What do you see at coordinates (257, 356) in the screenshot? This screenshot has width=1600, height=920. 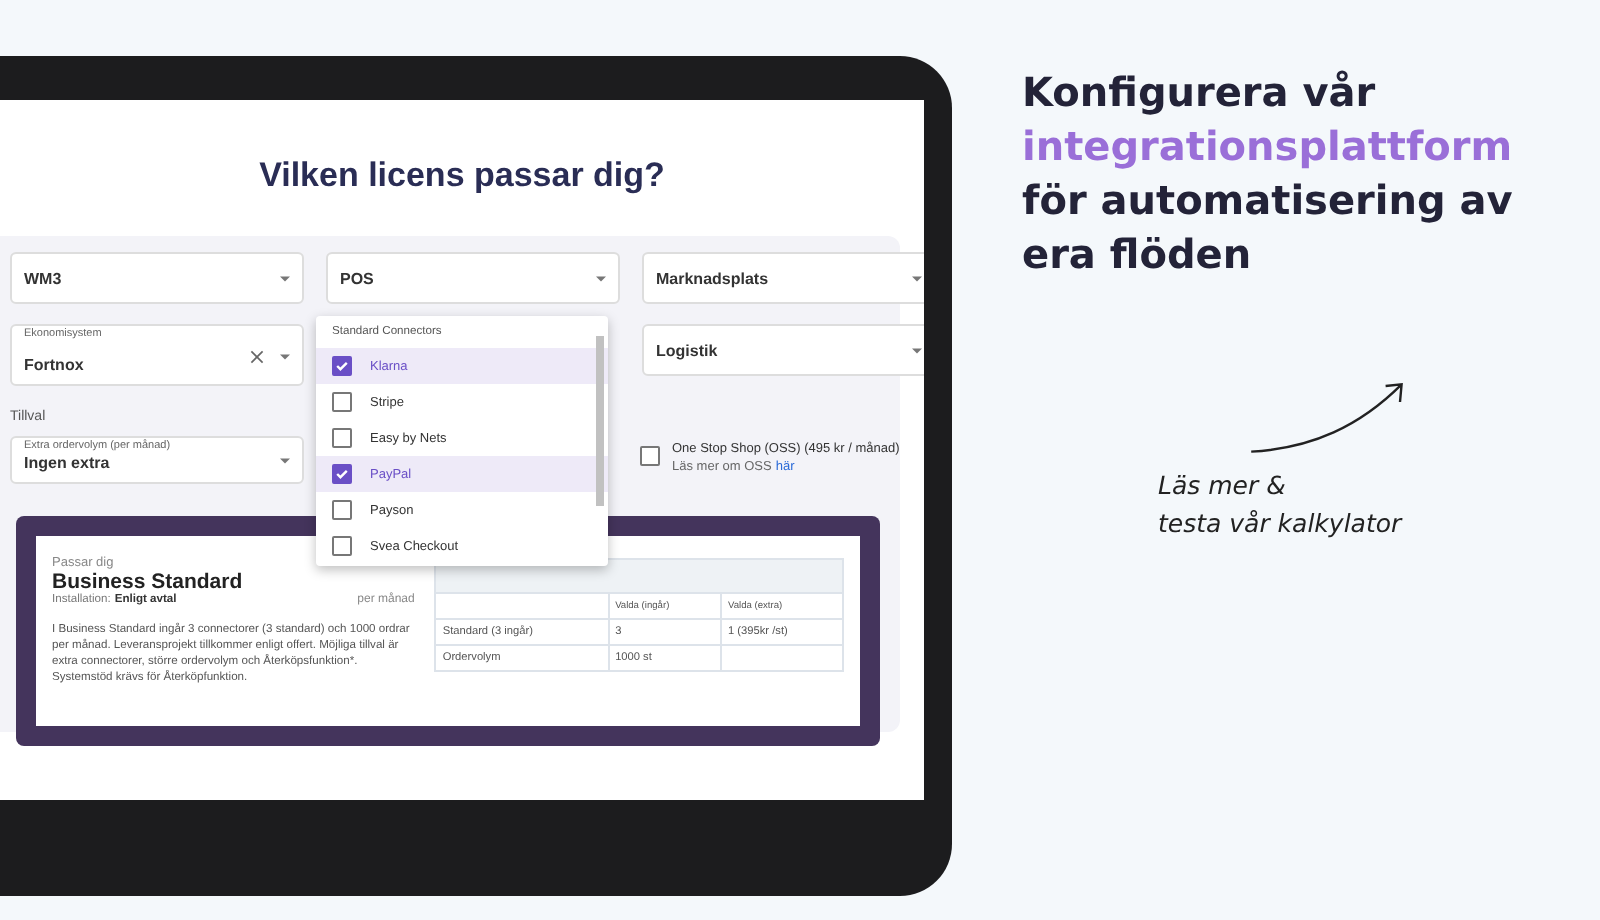 I see `clear-icon` at bounding box center [257, 356].